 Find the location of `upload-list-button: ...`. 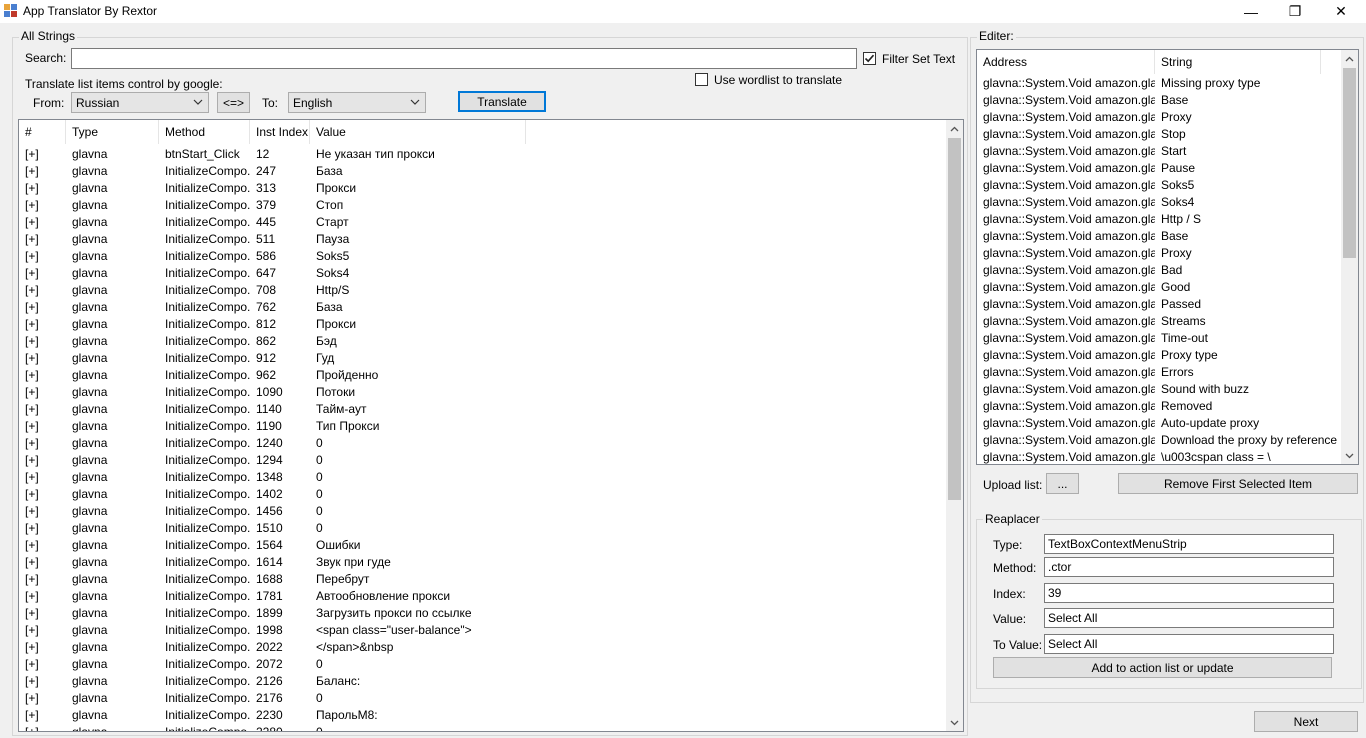

upload-list-button: ... is located at coordinates (1062, 483).